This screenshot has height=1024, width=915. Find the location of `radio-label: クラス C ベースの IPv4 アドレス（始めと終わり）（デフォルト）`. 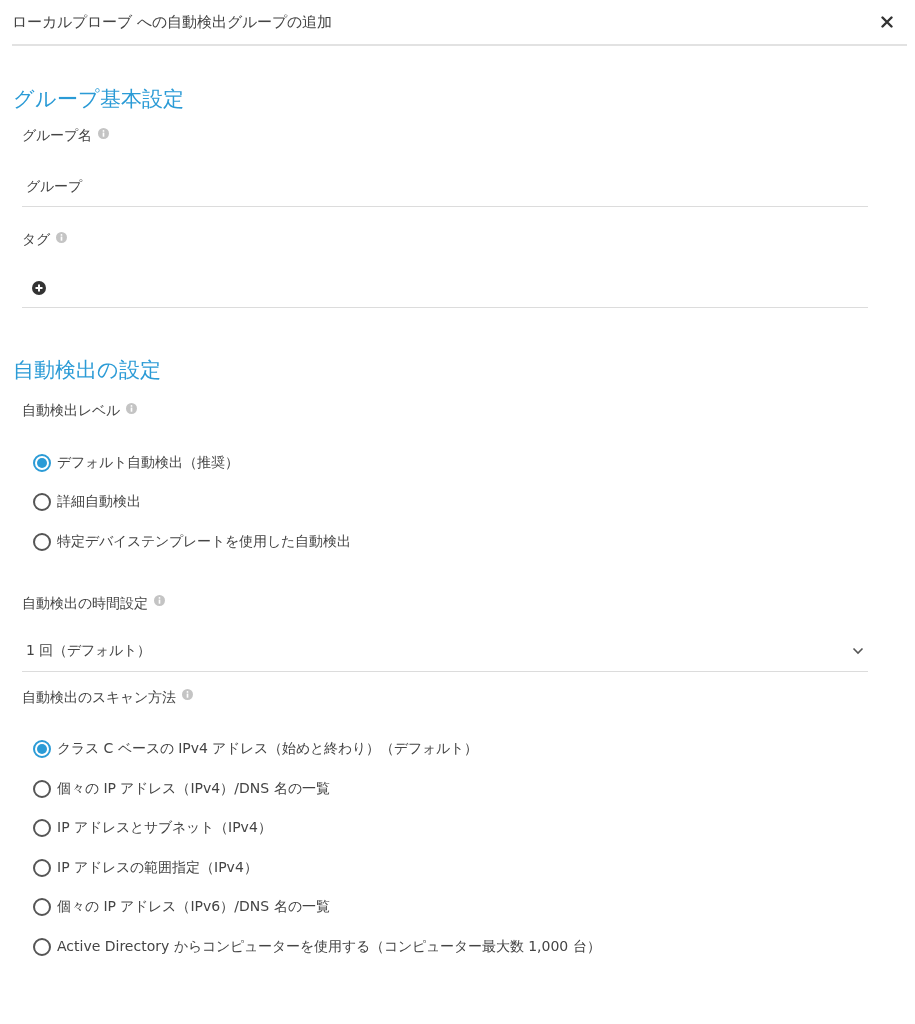

radio-label: クラス C ベースの IPv4 アドレス（始めと終わり）（デフォルト） is located at coordinates (268, 749).